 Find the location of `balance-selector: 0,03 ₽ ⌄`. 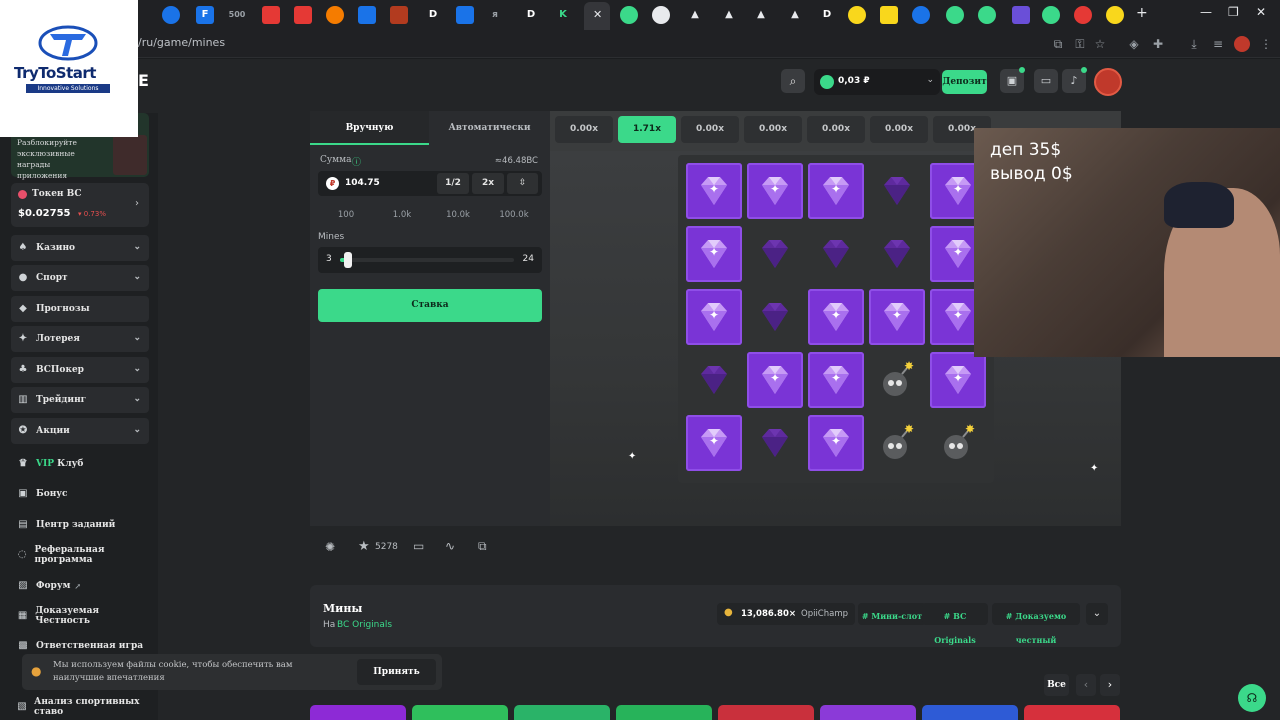

balance-selector: 0,03 ₽ ⌄ is located at coordinates (877, 82).